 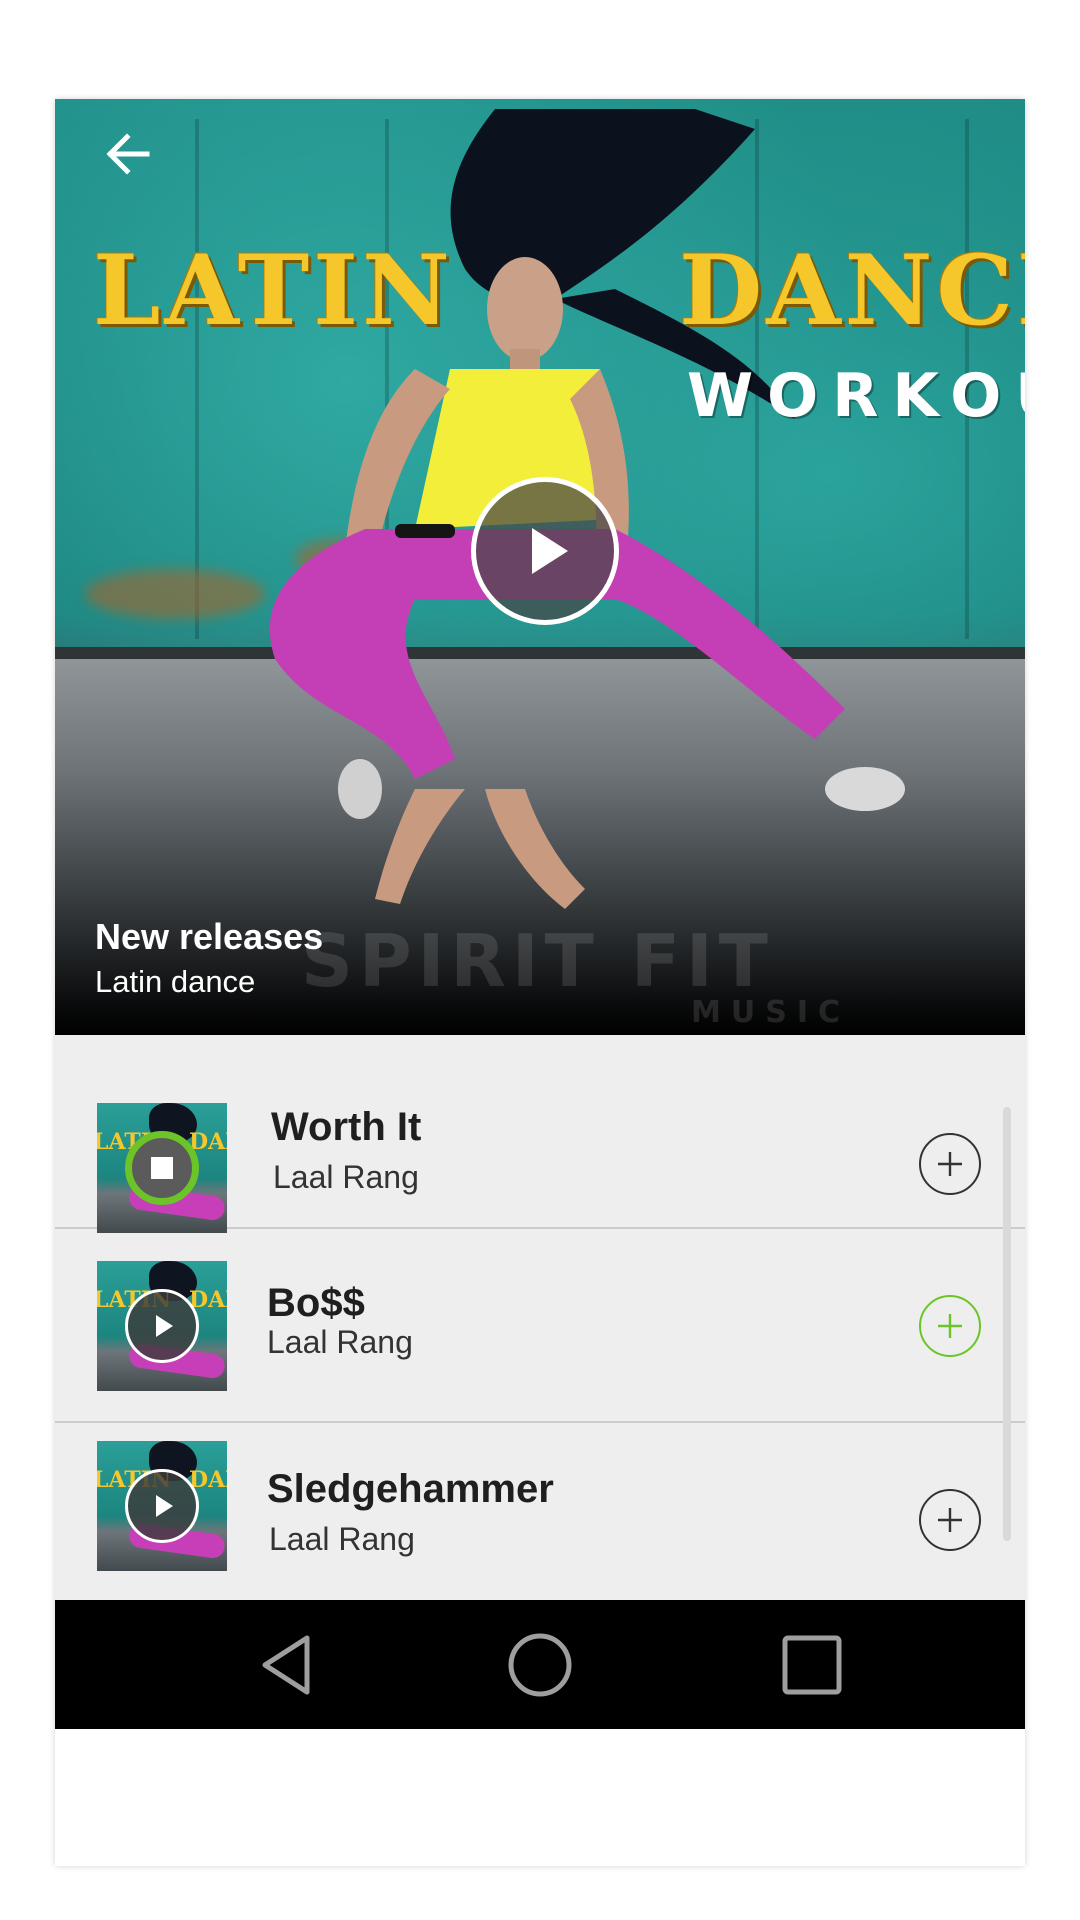 I want to click on hero-title: New releases, so click(x=209, y=936).